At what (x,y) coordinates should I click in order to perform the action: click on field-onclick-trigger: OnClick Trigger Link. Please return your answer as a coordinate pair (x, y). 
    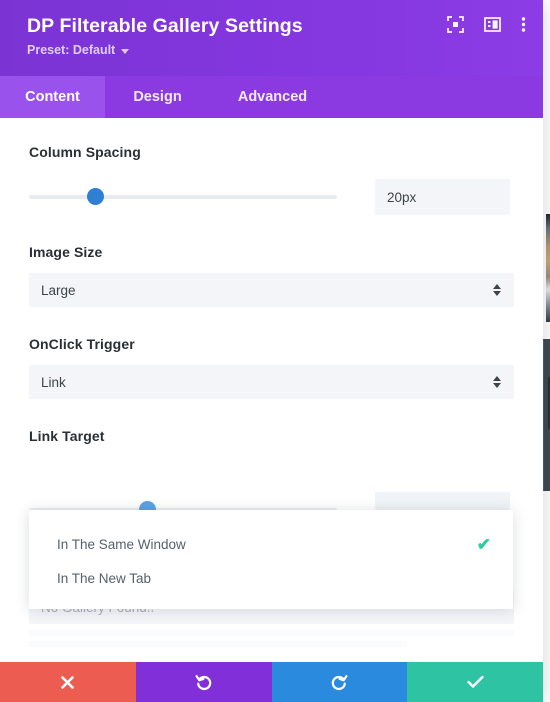
    Looking at the image, I should click on (271, 353).